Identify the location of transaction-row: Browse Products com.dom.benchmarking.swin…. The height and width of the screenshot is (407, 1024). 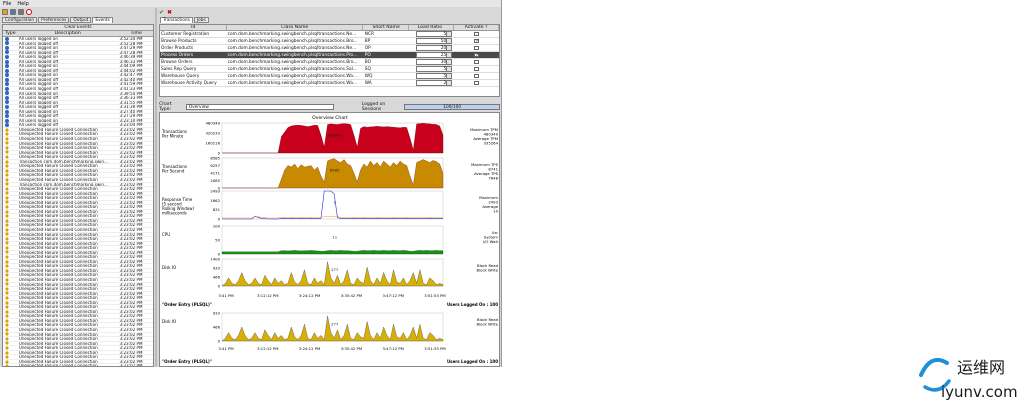
(329, 41).